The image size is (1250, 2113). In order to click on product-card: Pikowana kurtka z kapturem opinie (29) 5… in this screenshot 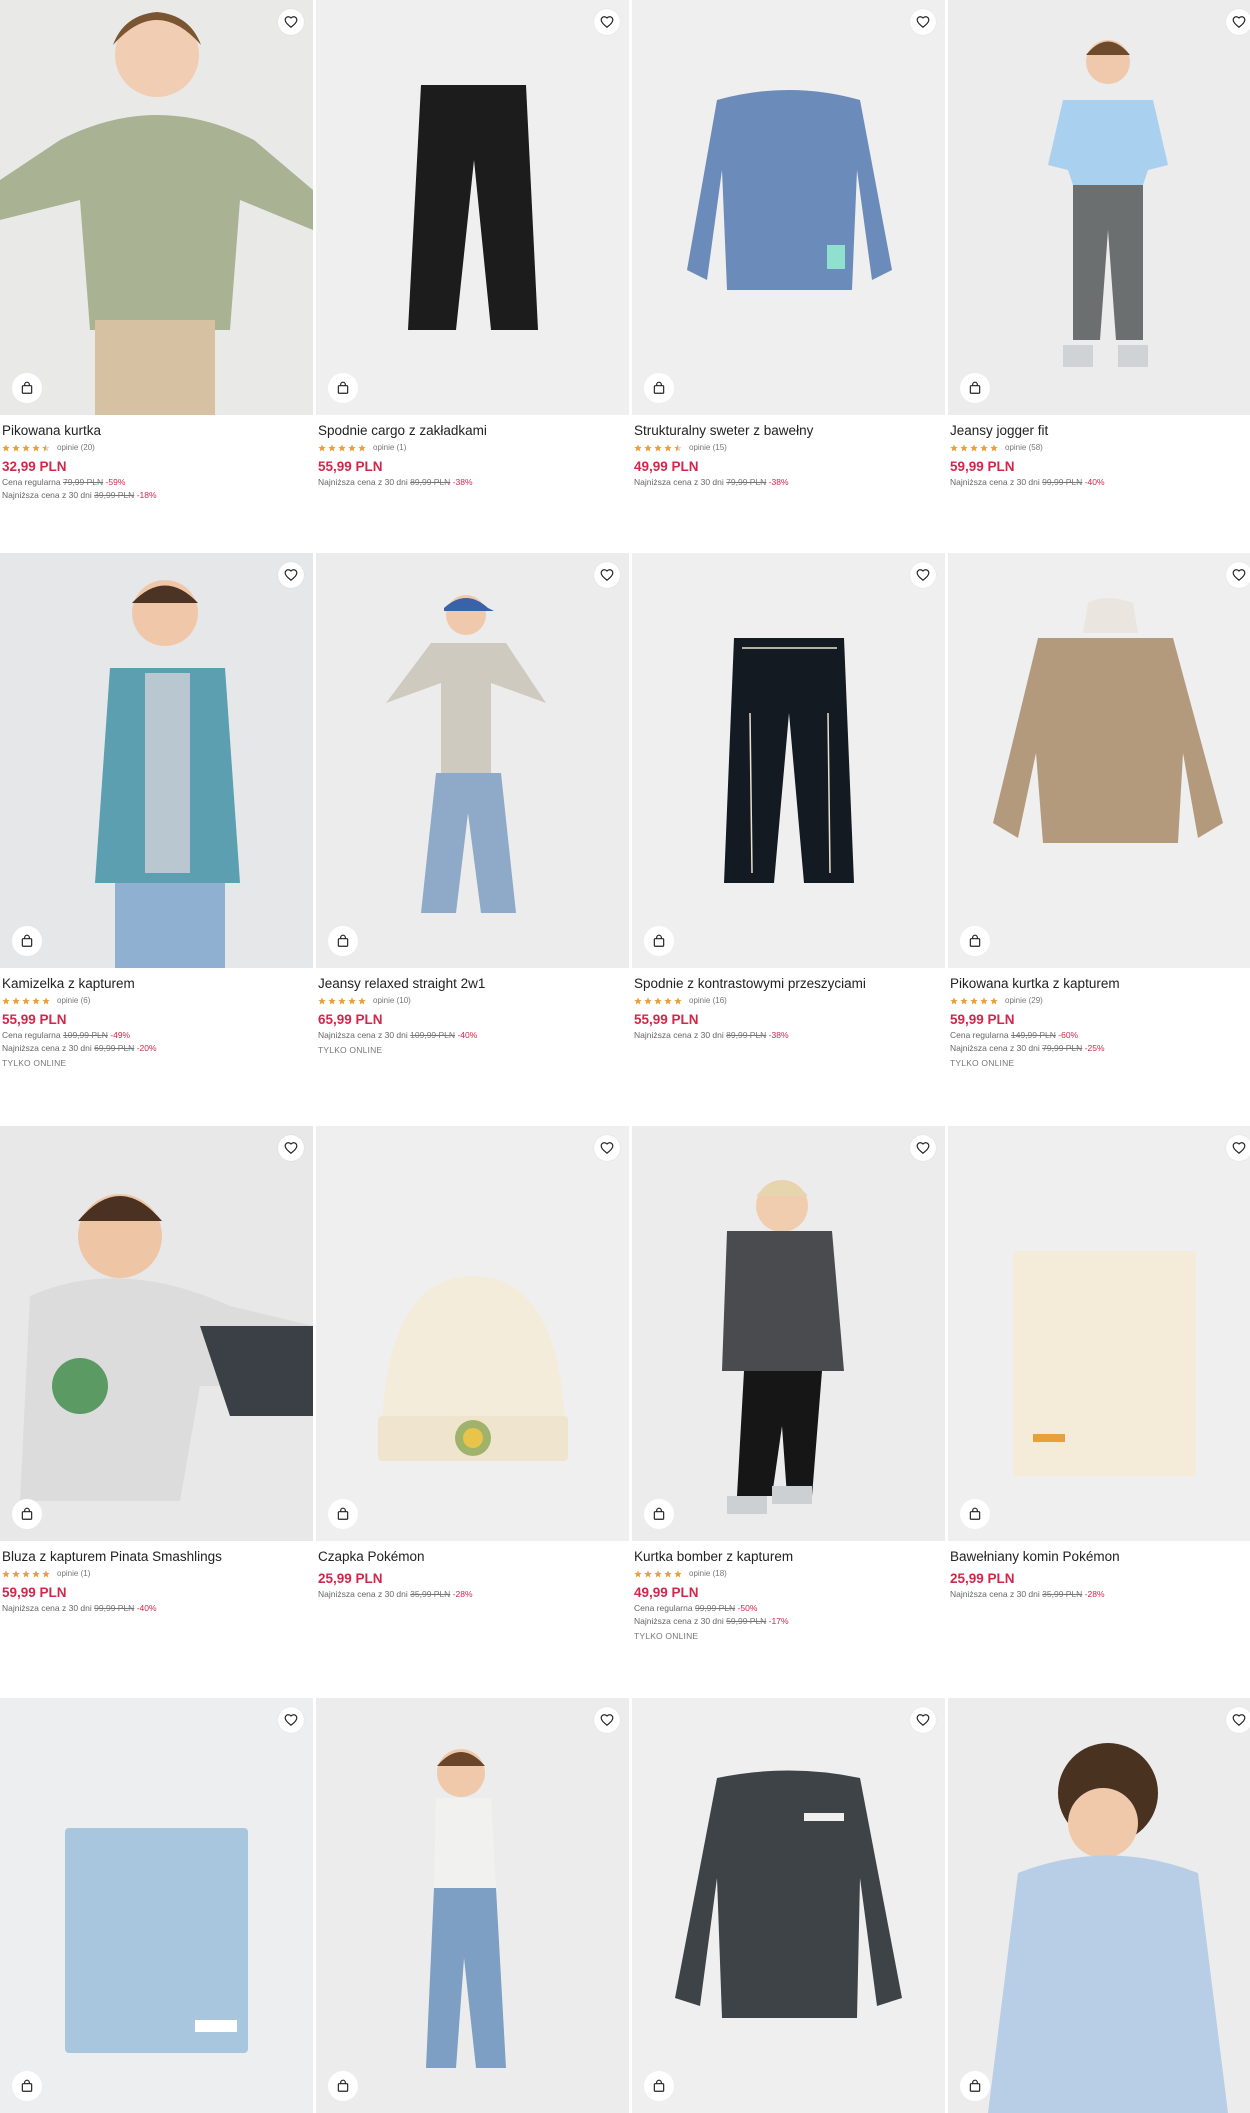, I will do `click(1099, 811)`.